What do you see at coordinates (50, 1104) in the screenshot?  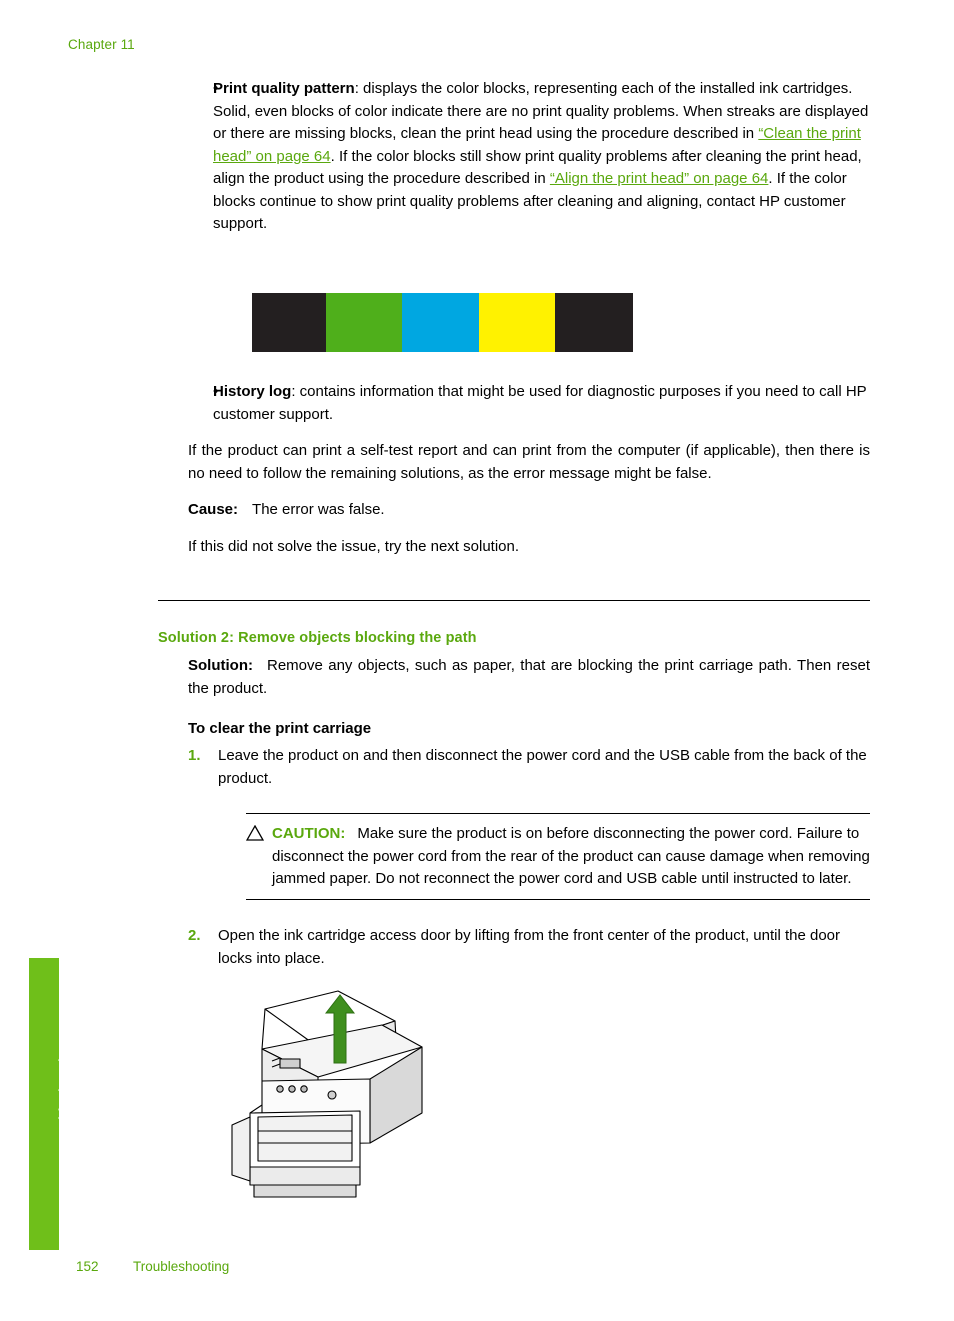 I see `side-tab-troubleshooting: Troubleshooting` at bounding box center [50, 1104].